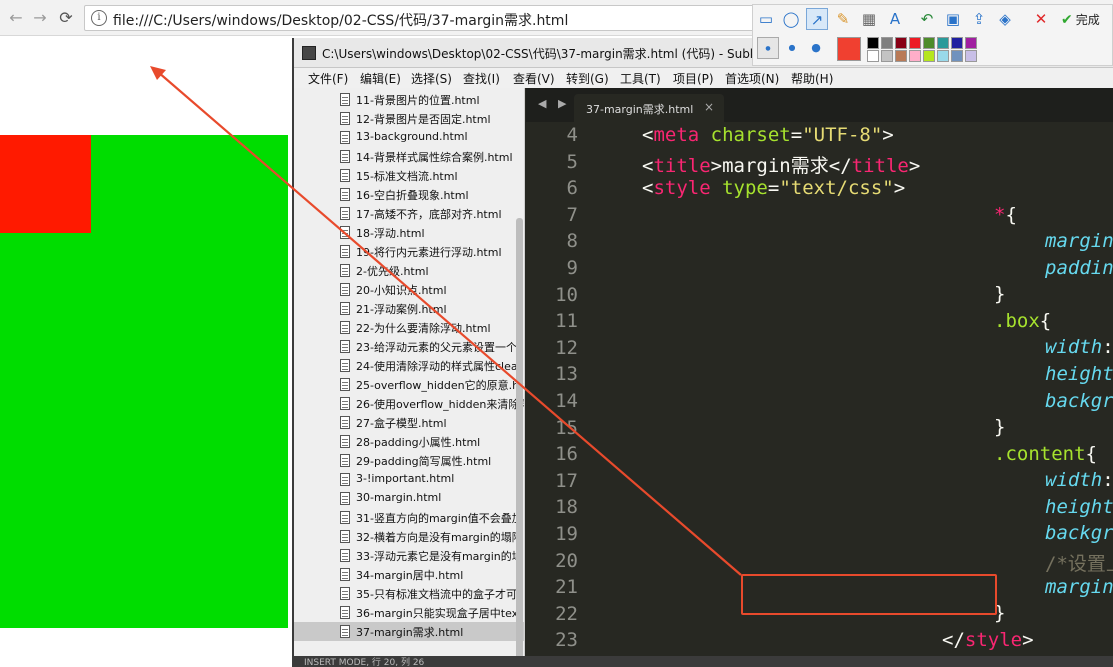 This screenshot has height=667, width=1113. Describe the element at coordinates (409, 441) in the screenshot. I see `file-item: 28-padding小属性.html` at that location.